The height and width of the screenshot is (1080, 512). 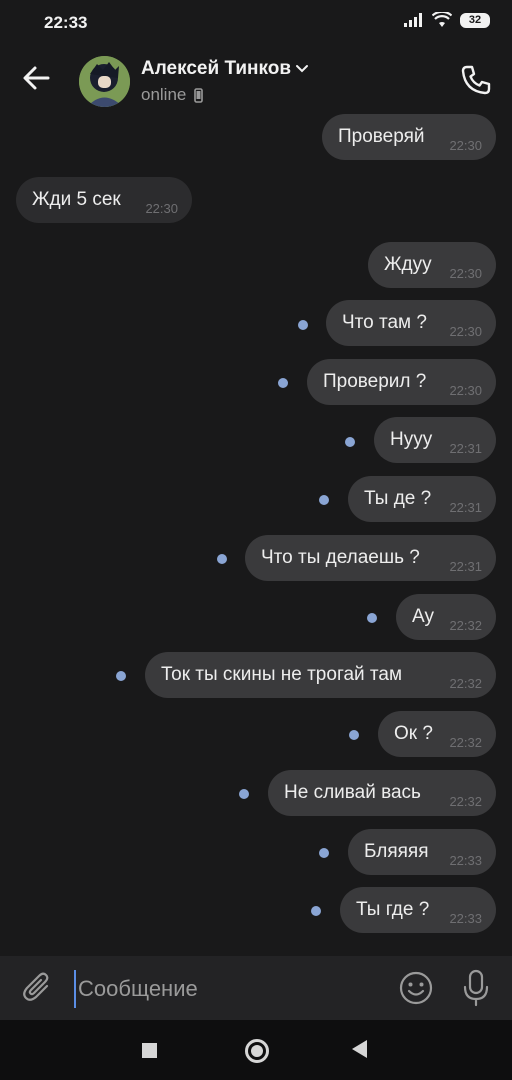 What do you see at coordinates (216, 68) in the screenshot?
I see `contact-name-label: Алексей Тинков` at bounding box center [216, 68].